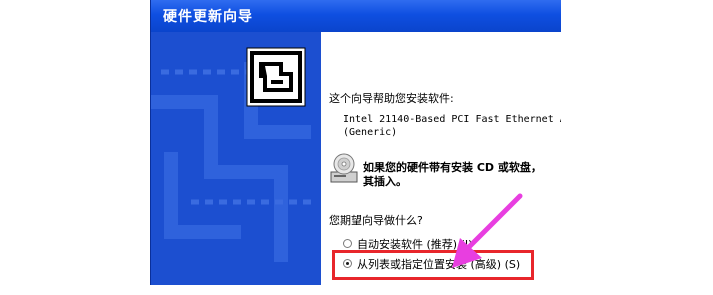 The image size is (713, 295). I want to click on magenta-arrow, so click(487, 230).